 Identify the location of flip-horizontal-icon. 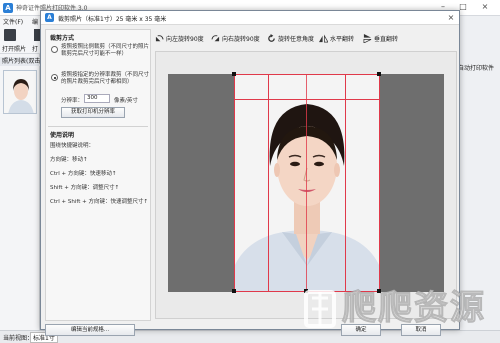
(323, 37).